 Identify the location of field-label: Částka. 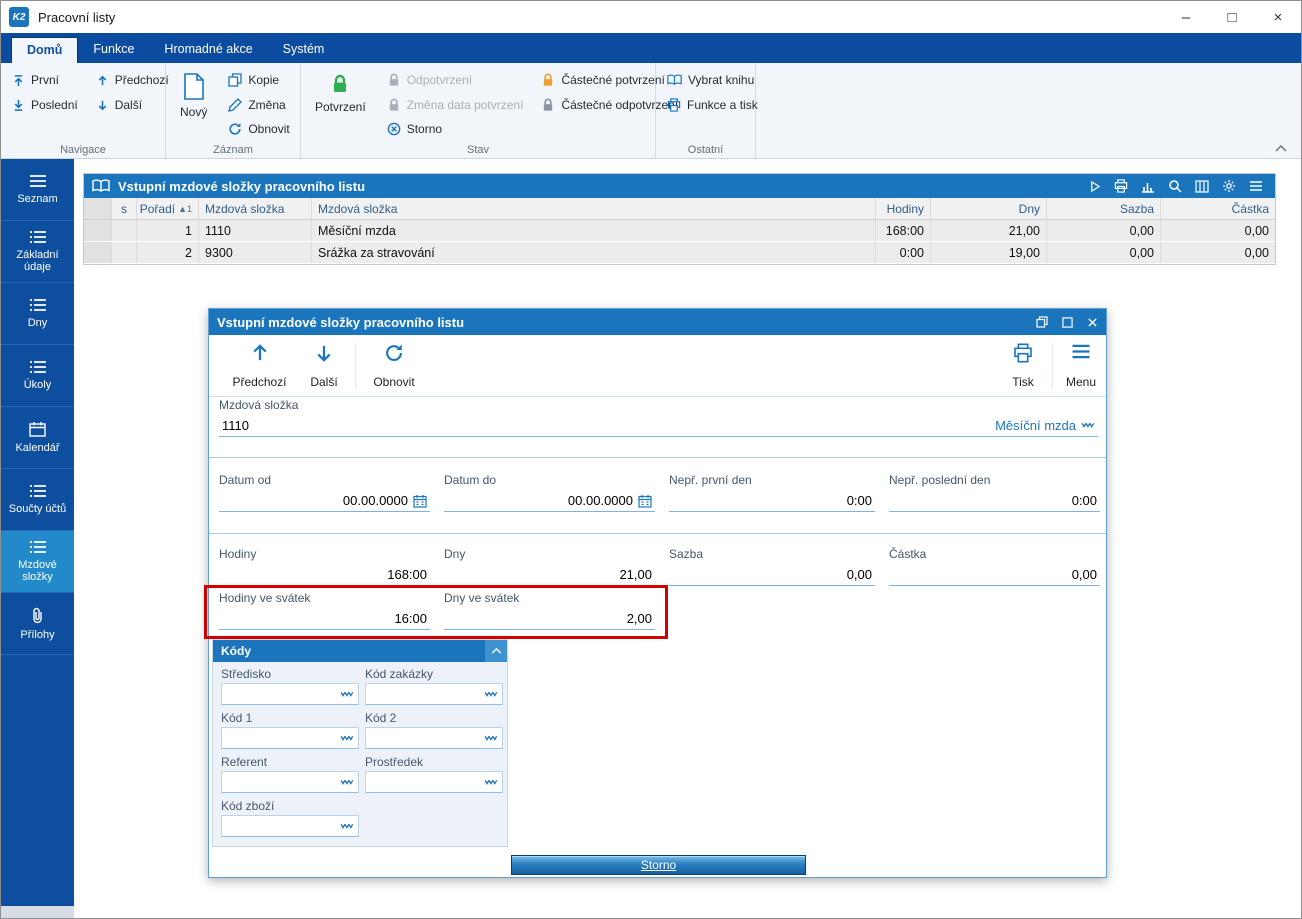
(908, 554).